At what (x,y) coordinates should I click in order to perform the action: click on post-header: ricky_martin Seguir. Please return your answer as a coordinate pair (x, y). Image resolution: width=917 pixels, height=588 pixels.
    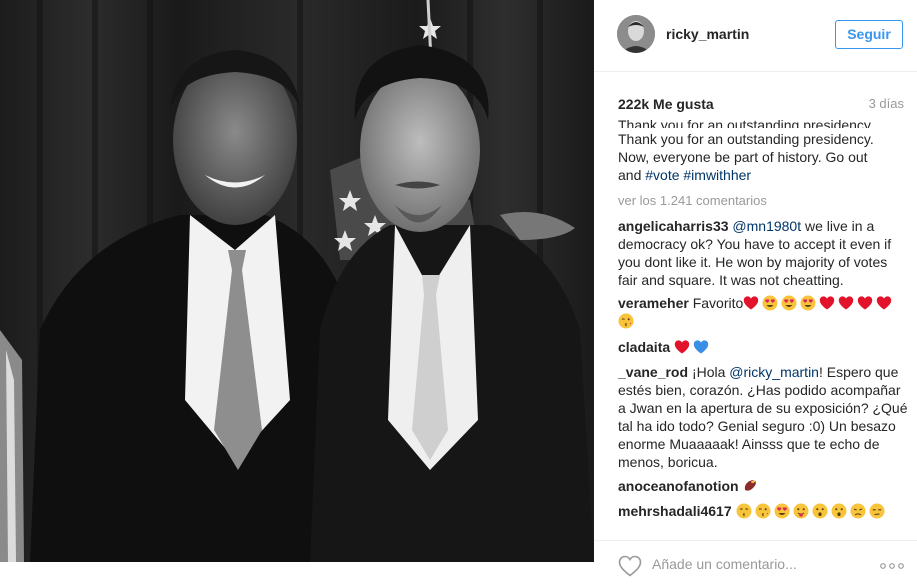
    Looking at the image, I should click on (755, 36).